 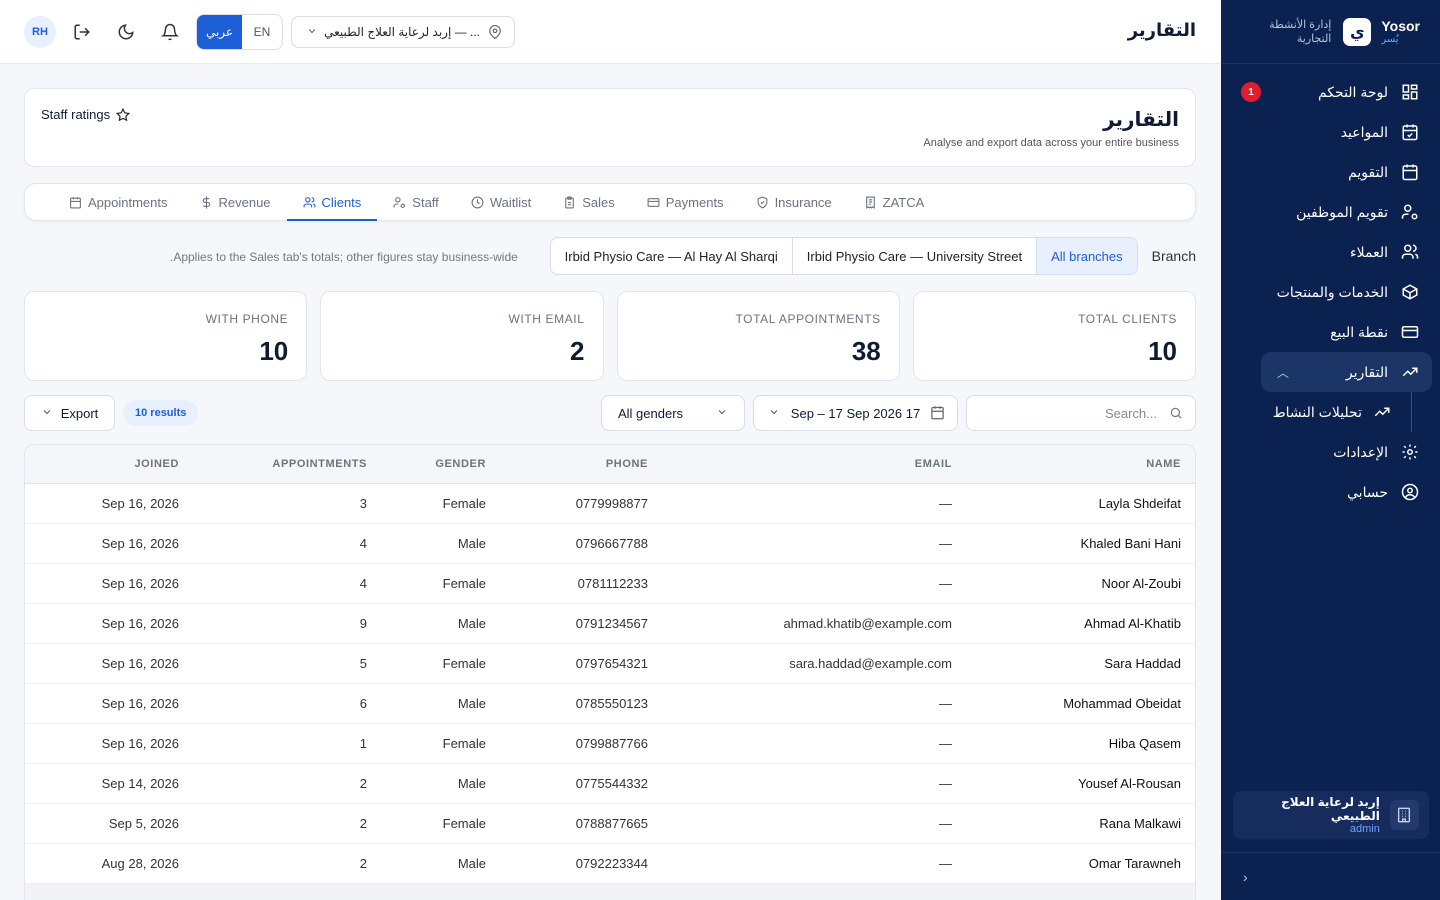 I want to click on tab-clients: Clients, so click(x=332, y=202).